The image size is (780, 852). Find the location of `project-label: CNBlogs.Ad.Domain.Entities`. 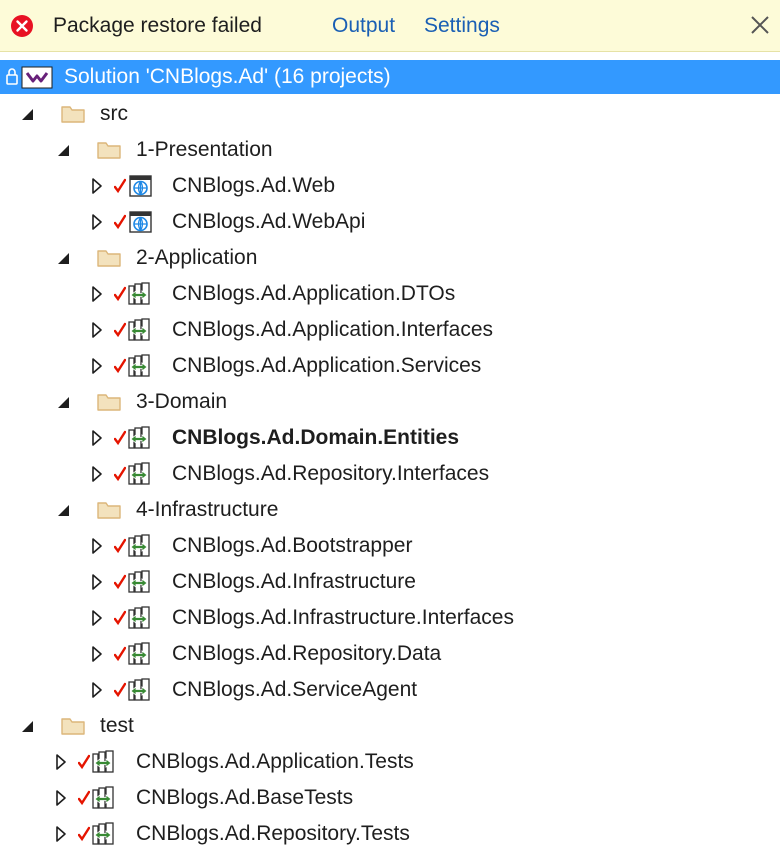

project-label: CNBlogs.Ad.Domain.Entities is located at coordinates (316, 437).